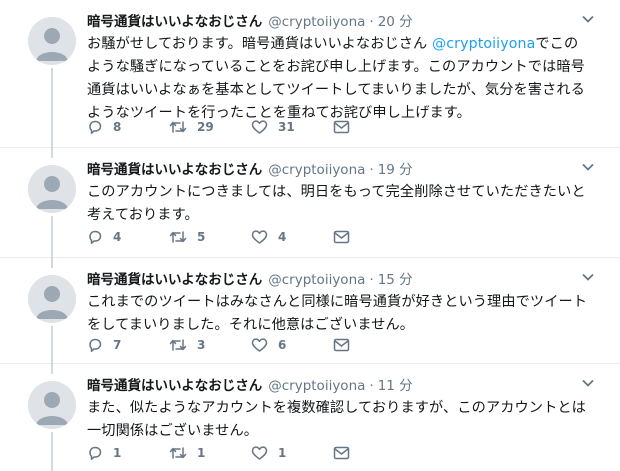 The width and height of the screenshot is (620, 471). Describe the element at coordinates (259, 44) in the screenshot. I see `tweet-text-part: お騒がせしております。暗号通貨はいいよなおじさん` at that location.